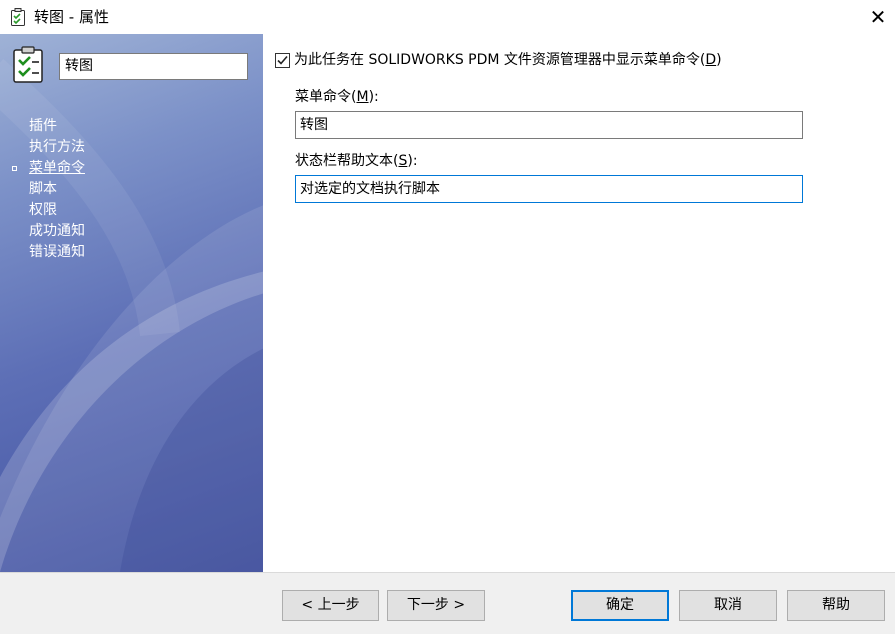  Describe the element at coordinates (620, 605) in the screenshot. I see `ok-button: 确定` at that location.